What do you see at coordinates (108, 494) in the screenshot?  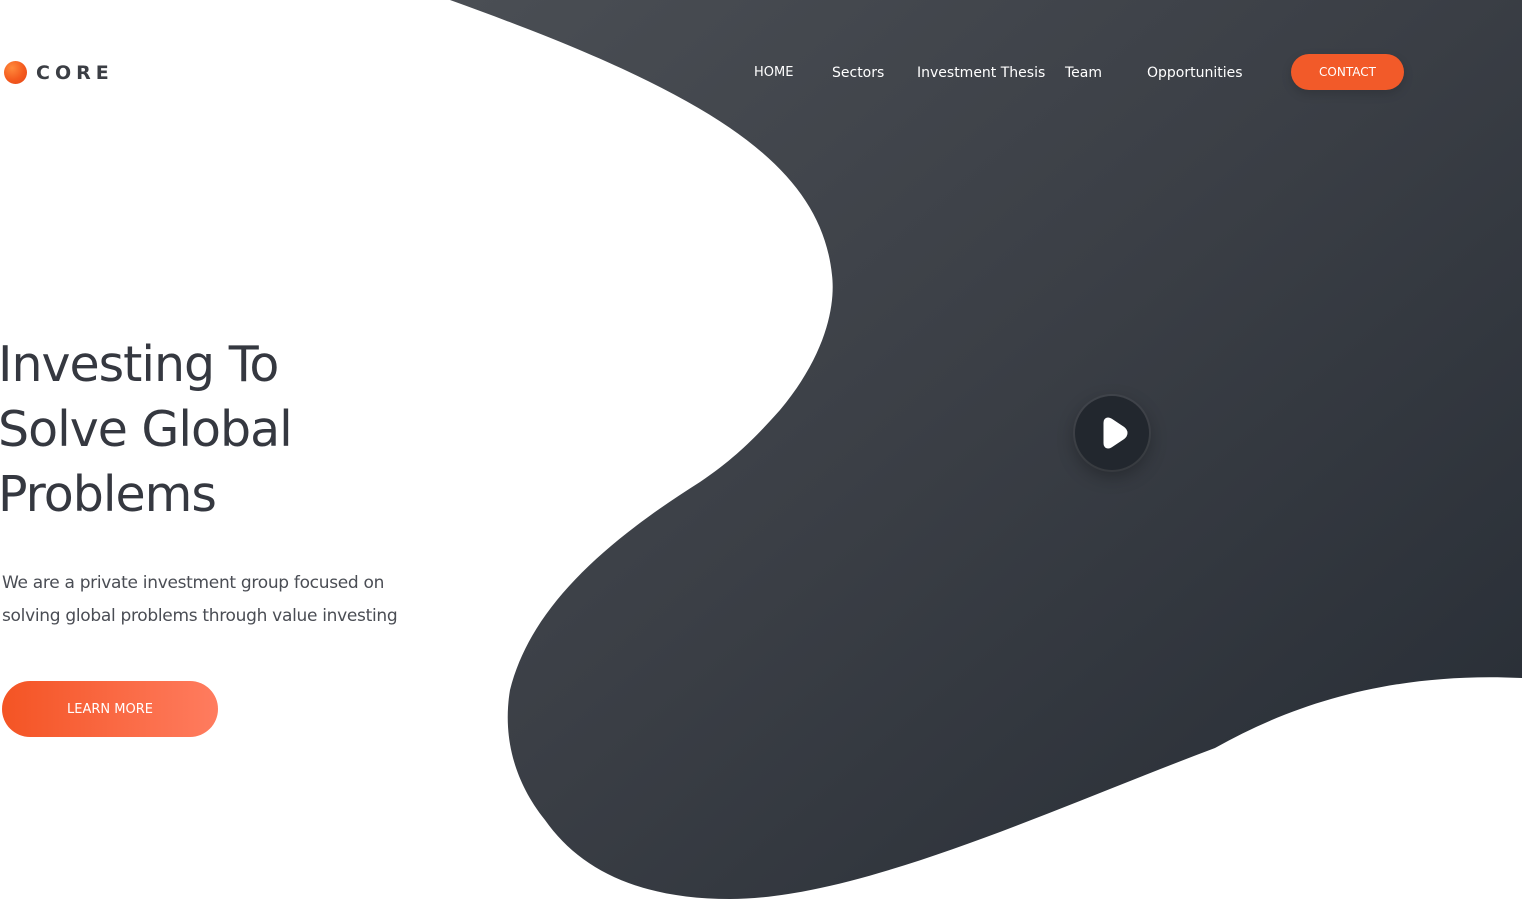 I see `hero-title-line: Problems` at bounding box center [108, 494].